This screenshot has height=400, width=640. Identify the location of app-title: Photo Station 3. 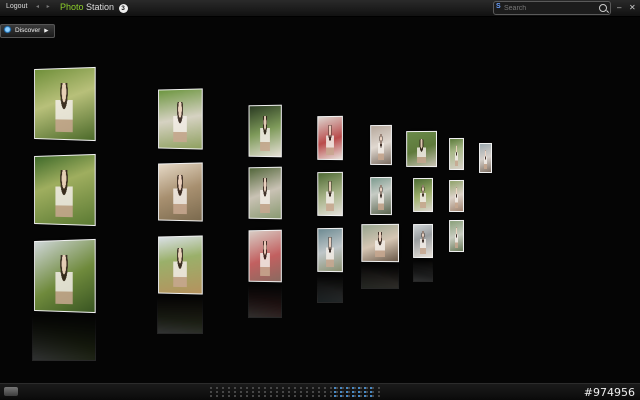
(94, 7).